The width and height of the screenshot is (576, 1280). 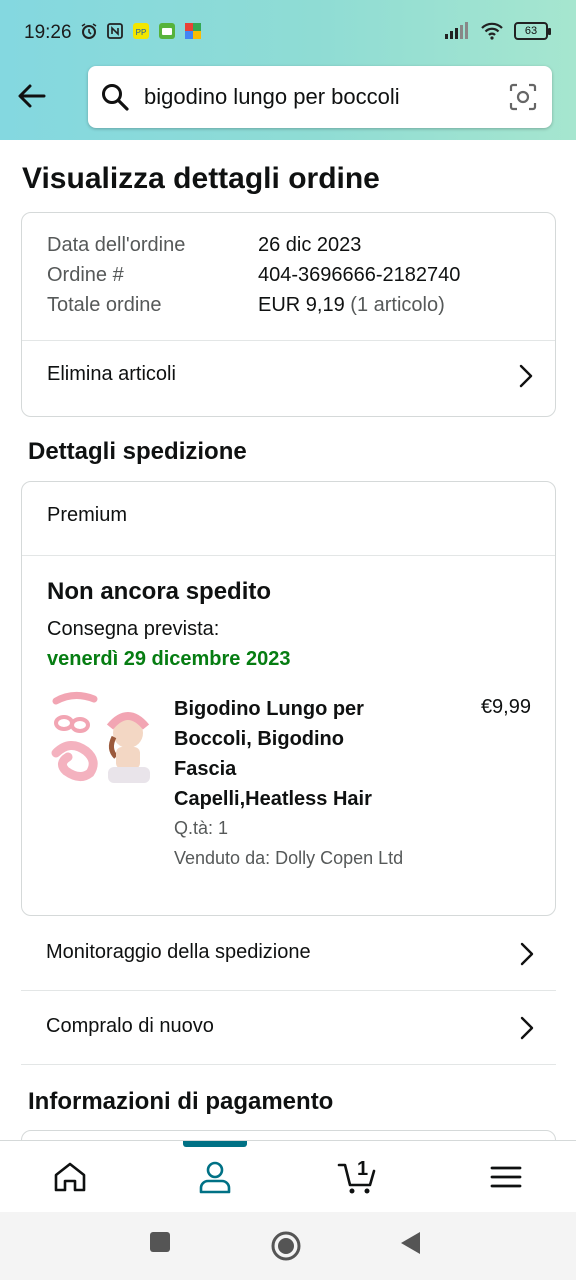 What do you see at coordinates (363, 1169) in the screenshot?
I see `cart-count-badge: 1` at bounding box center [363, 1169].